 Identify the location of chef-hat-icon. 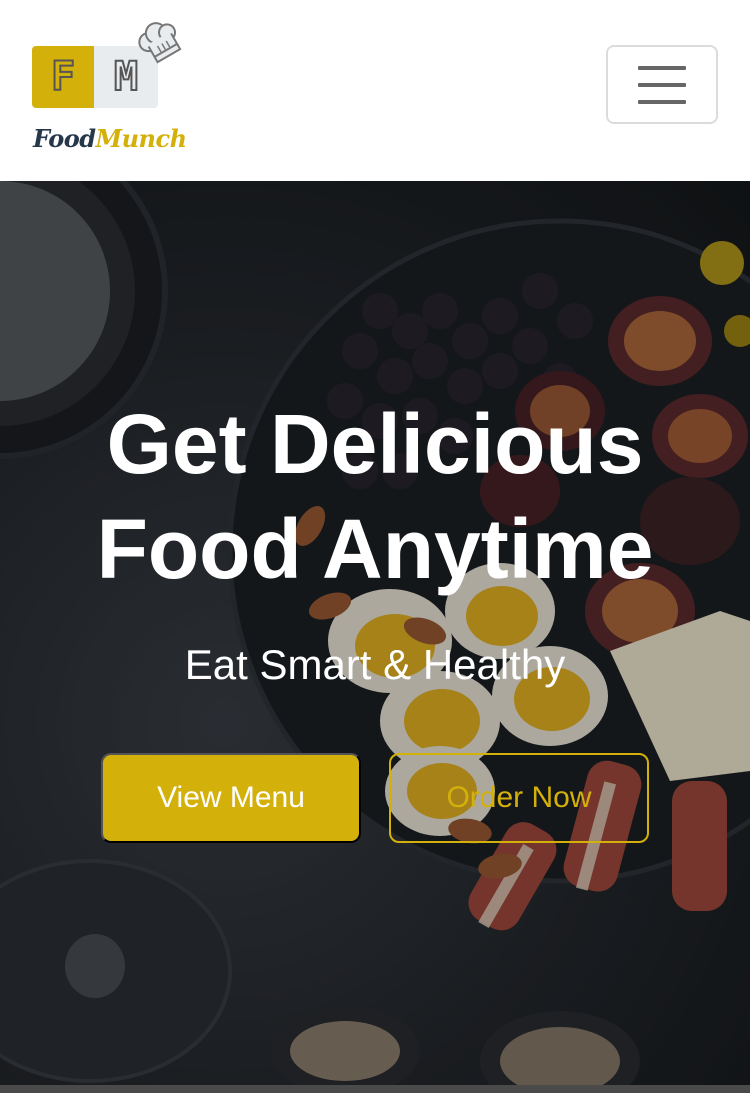
(160, 43).